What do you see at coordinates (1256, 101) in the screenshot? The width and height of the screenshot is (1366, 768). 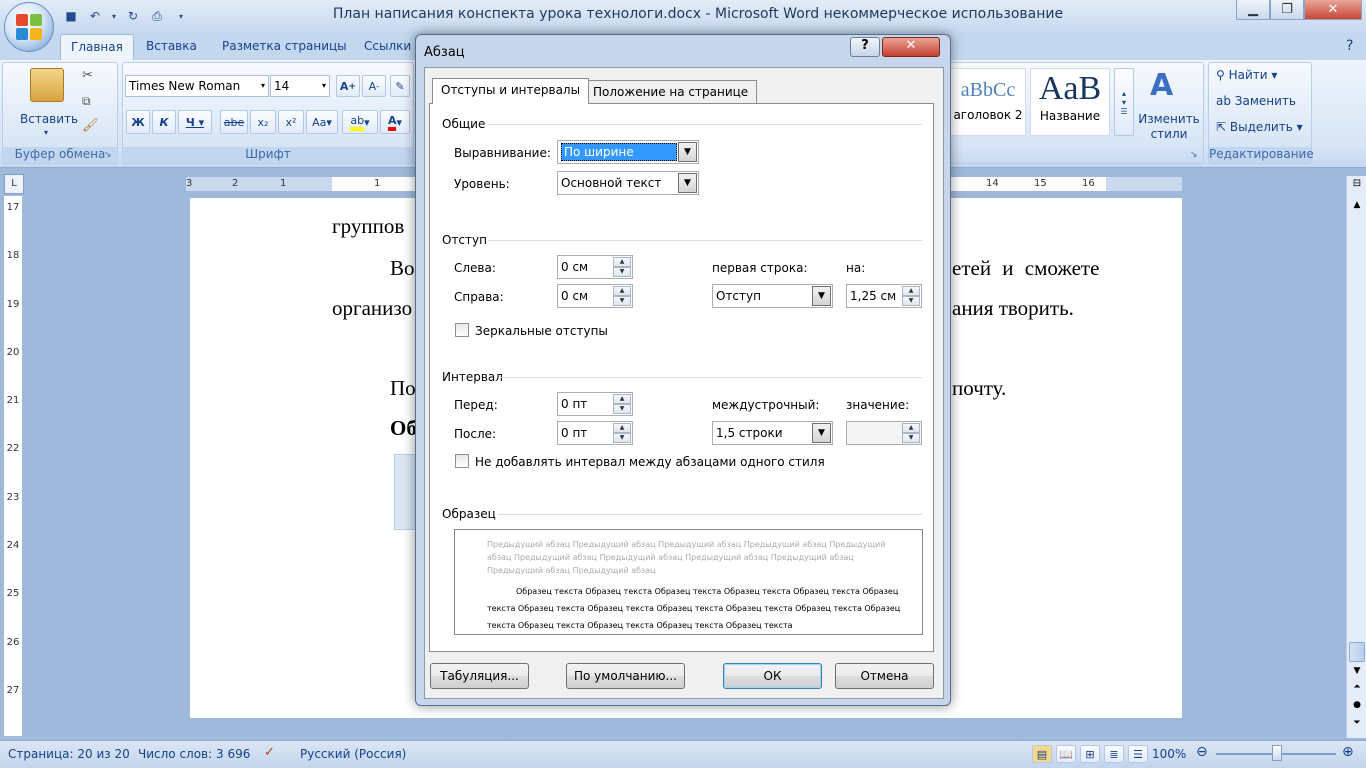 I see `replace-button: ab Заменить` at bounding box center [1256, 101].